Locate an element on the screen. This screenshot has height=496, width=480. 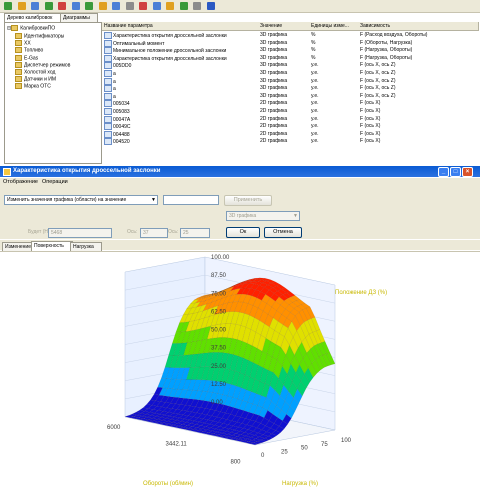
close-button: × is located at coordinates (467, 172).